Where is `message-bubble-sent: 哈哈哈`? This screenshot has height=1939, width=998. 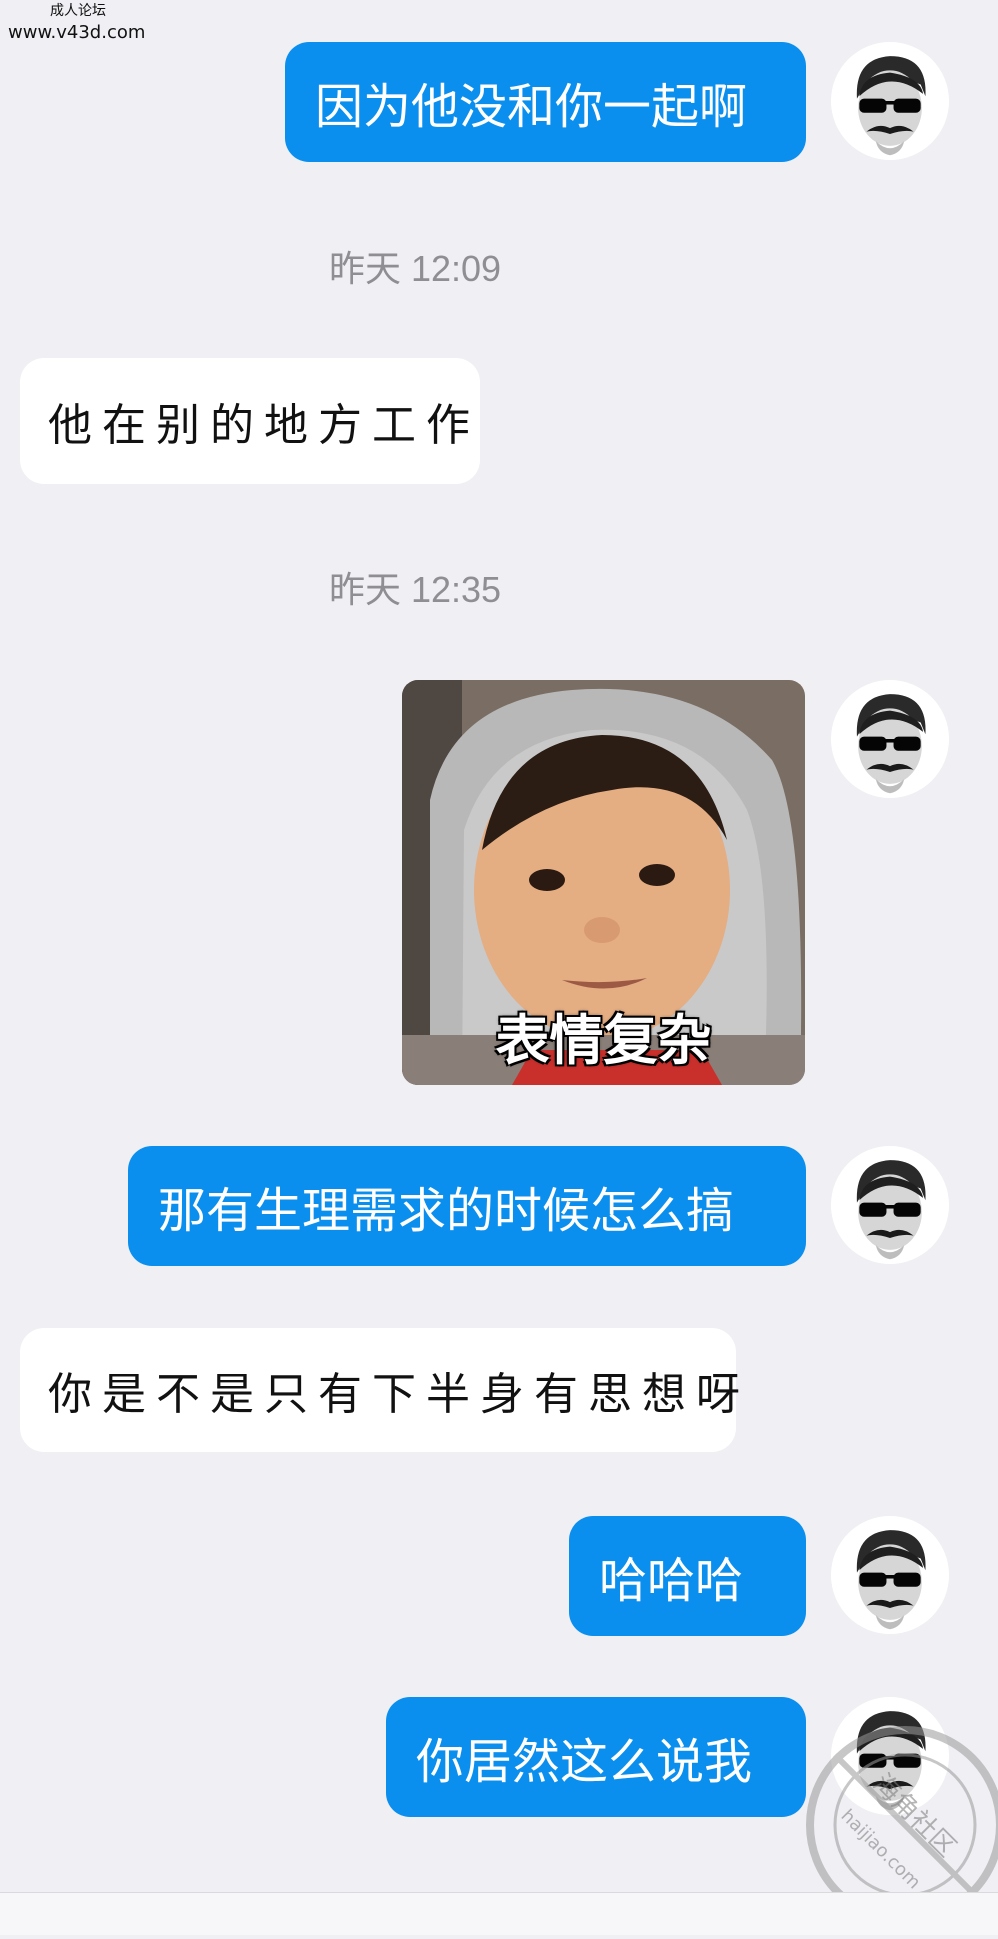 message-bubble-sent: 哈哈哈 is located at coordinates (687, 1576).